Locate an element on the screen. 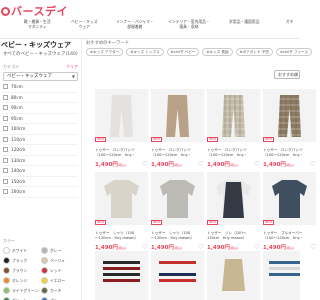  size-option-label: 80cm is located at coordinates (17, 97).